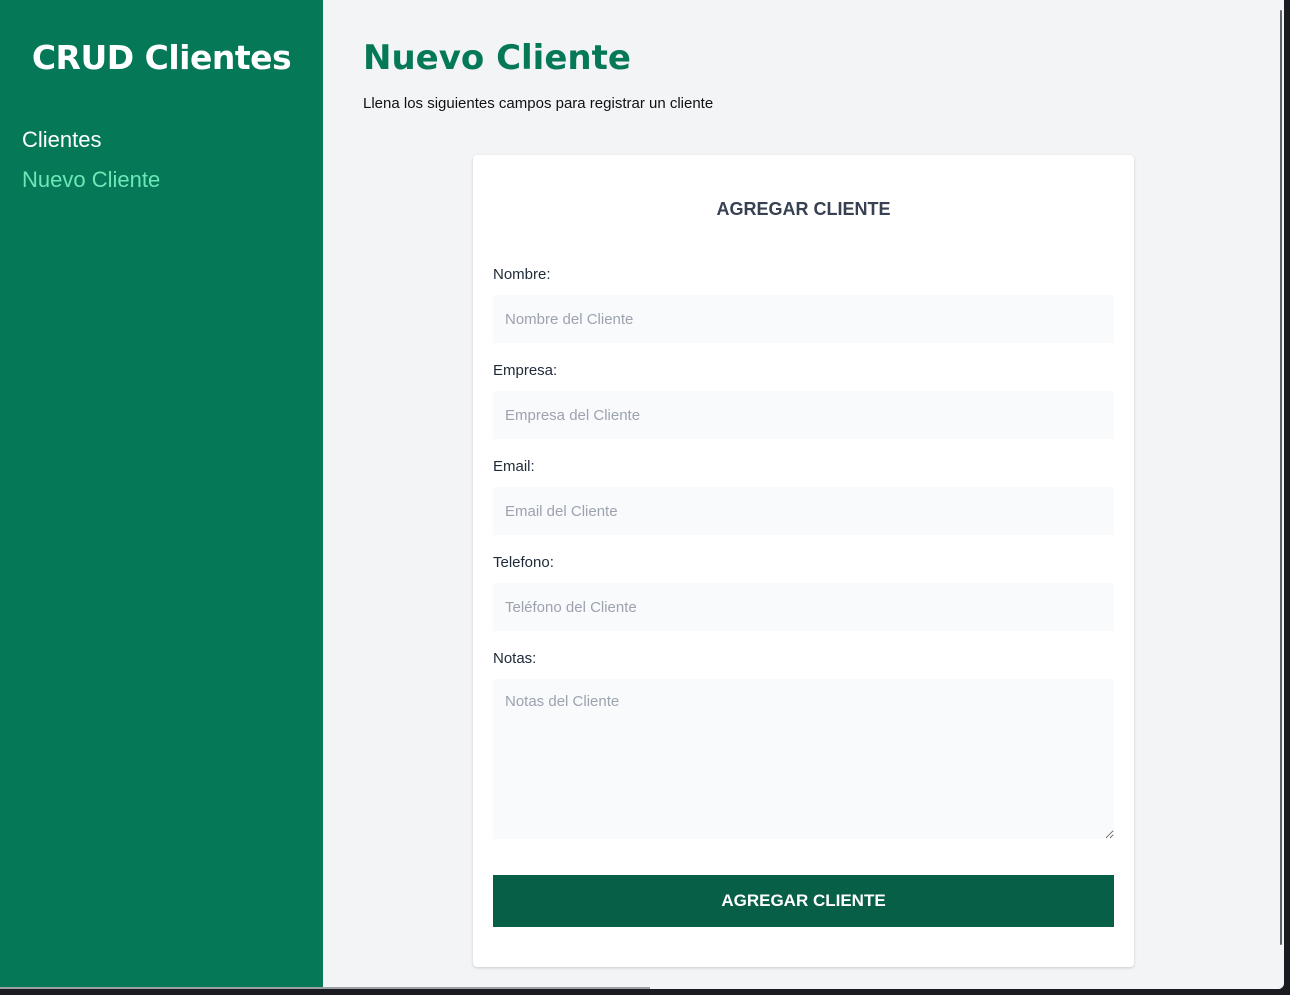 The height and width of the screenshot is (995, 1290). What do you see at coordinates (522, 274) in the screenshot?
I see `nombre-label: Nombre:` at bounding box center [522, 274].